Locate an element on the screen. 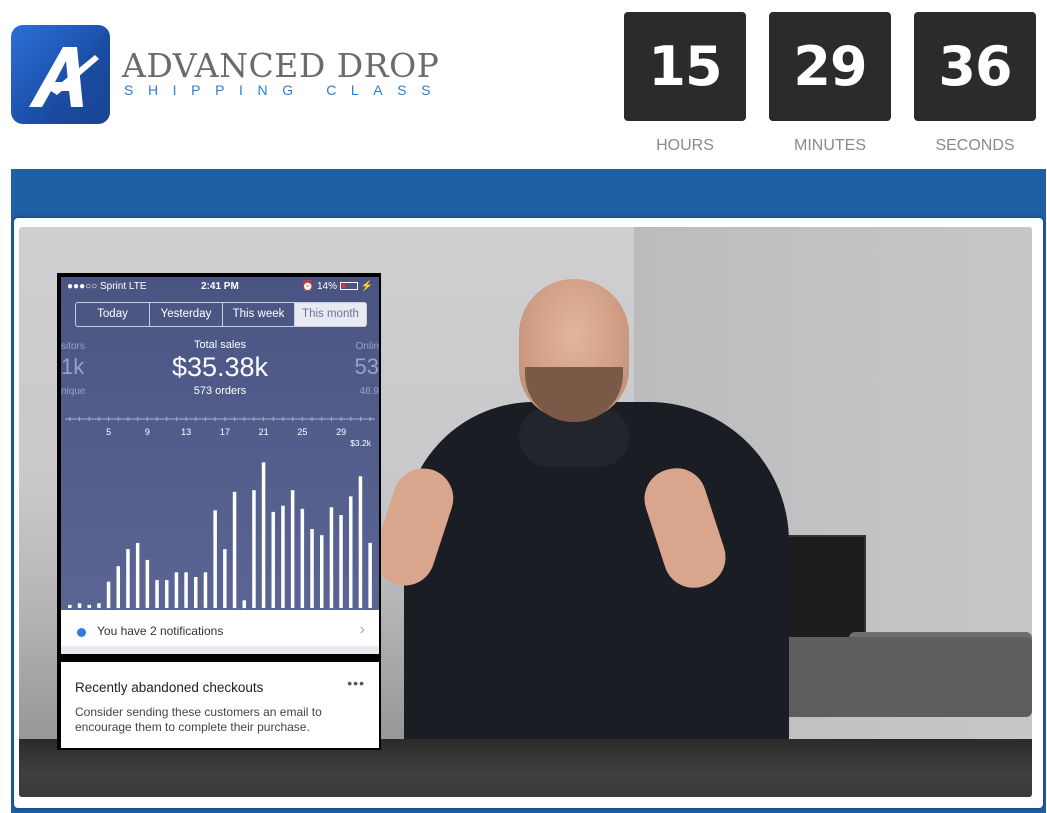 This screenshot has width=1047, height=813. brand-title: ADVANCED DROP is located at coordinates (281, 65).